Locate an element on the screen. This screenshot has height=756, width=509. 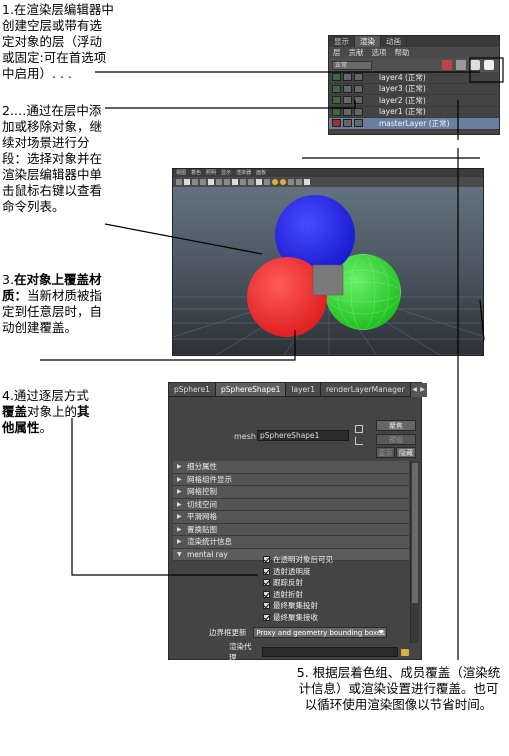
tab-layer1: layer1 is located at coordinates (304, 389).